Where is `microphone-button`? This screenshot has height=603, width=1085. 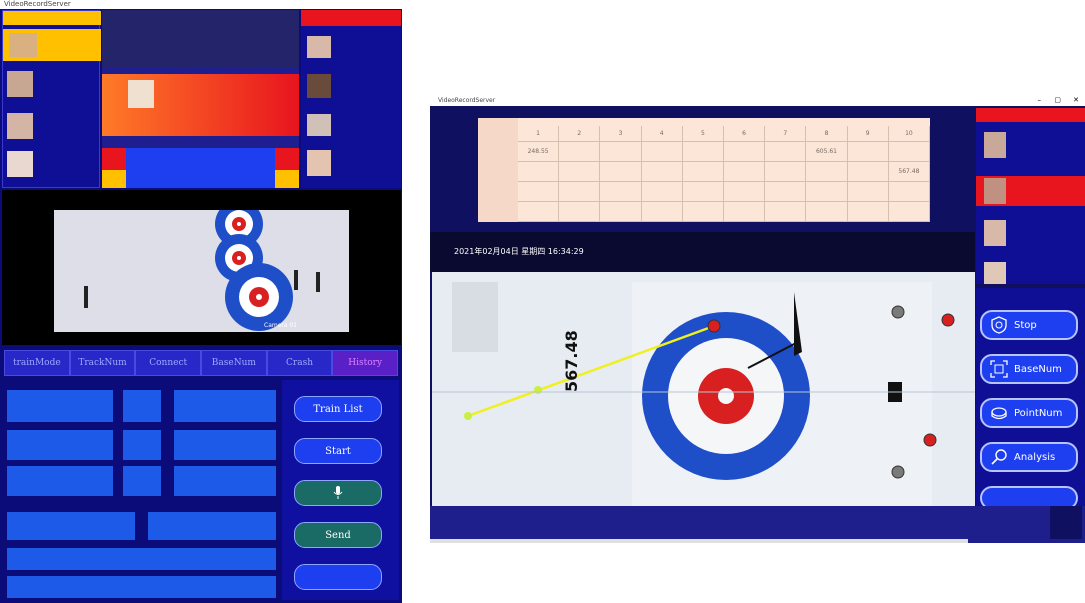
microphone-button is located at coordinates (338, 493).